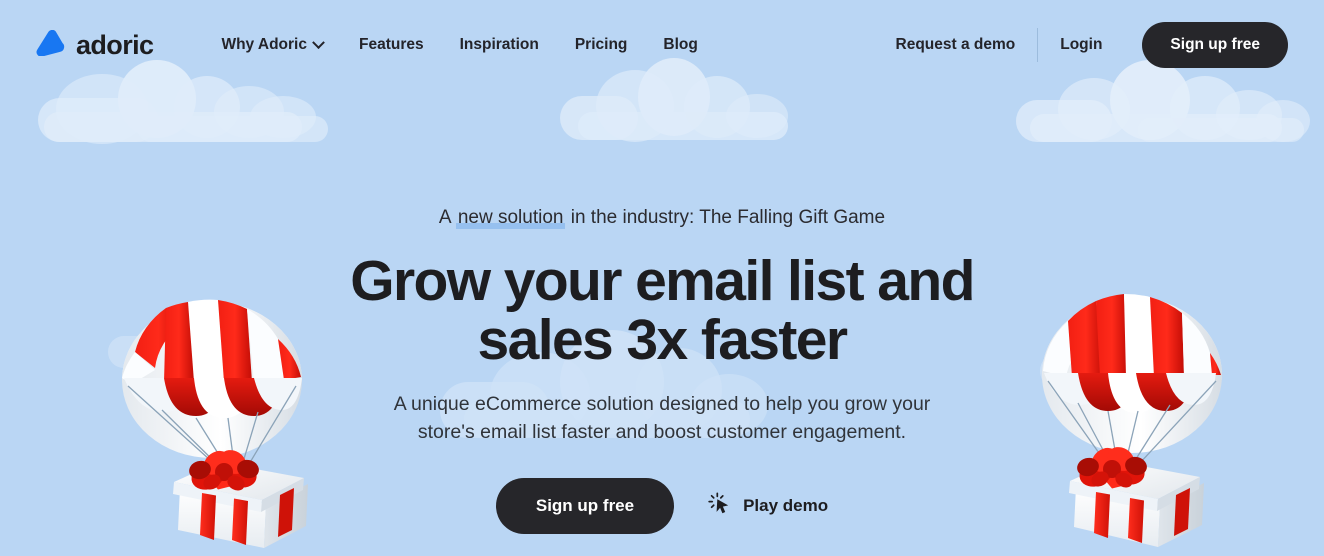 The image size is (1324, 556). I want to click on hero-signup-free-button: Sign up free, so click(585, 505).